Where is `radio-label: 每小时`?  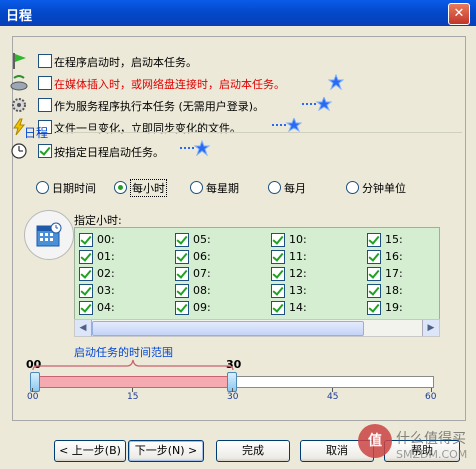 radio-label: 每小时 is located at coordinates (148, 188).